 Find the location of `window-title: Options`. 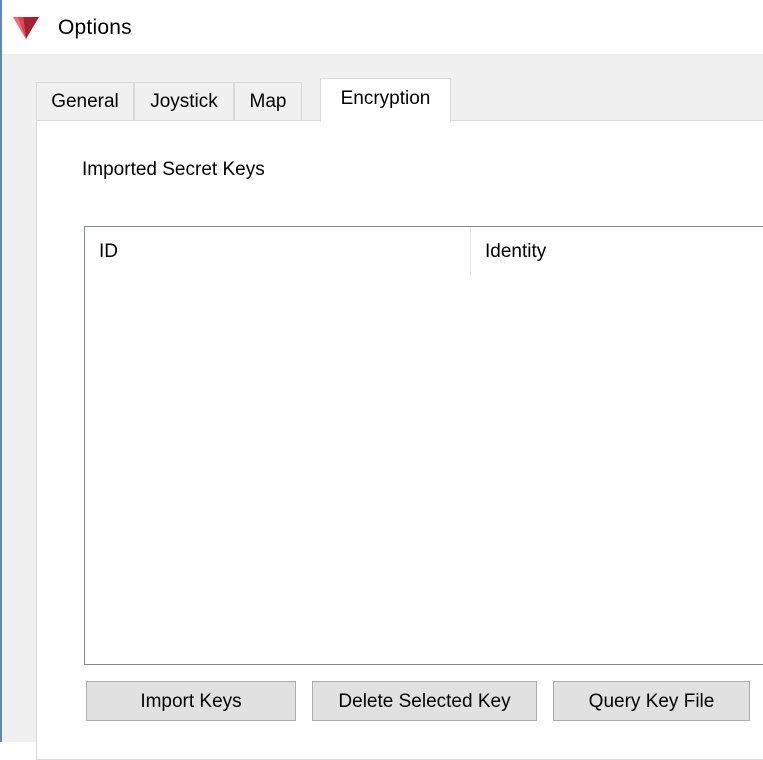

window-title: Options is located at coordinates (95, 27).